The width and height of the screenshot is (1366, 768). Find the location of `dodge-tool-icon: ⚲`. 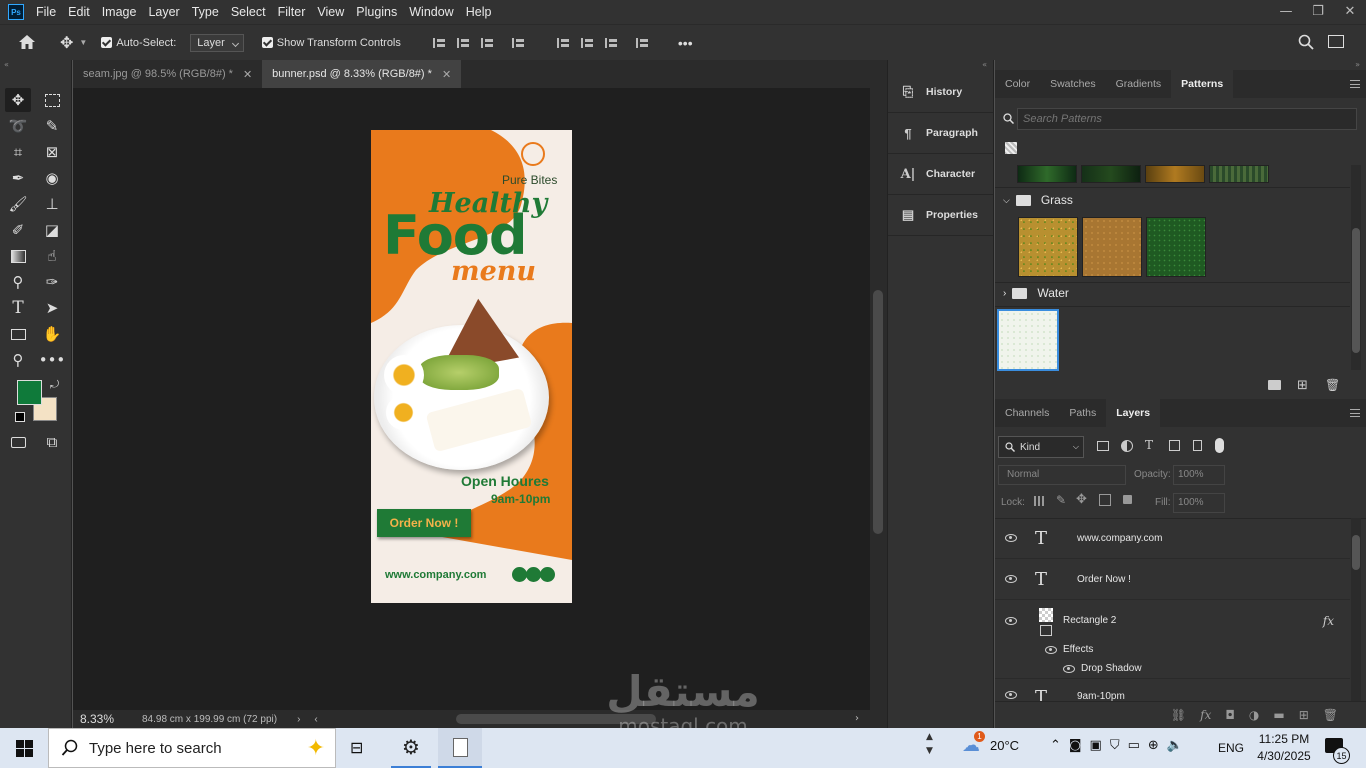

dodge-tool-icon: ⚲ is located at coordinates (18, 282).